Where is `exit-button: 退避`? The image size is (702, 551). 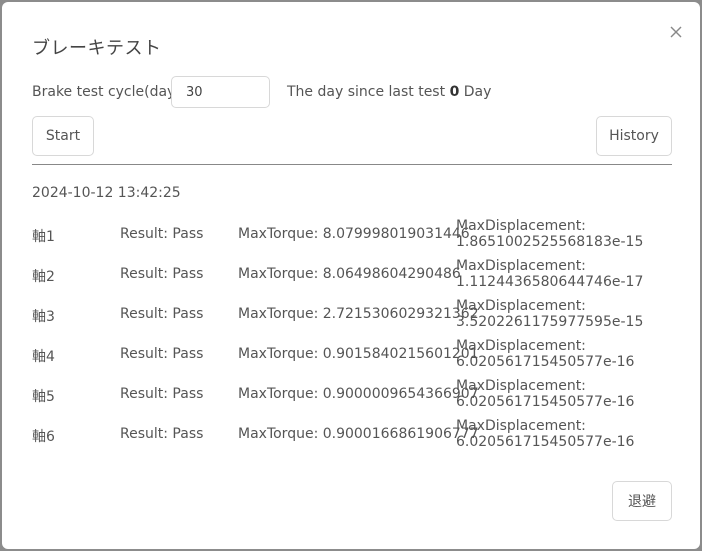 exit-button: 退避 is located at coordinates (642, 501).